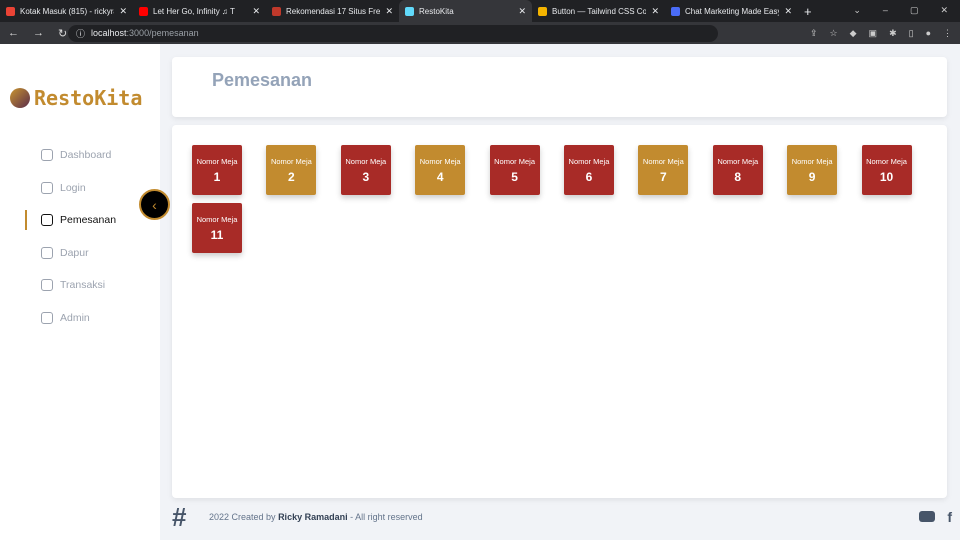 Image resolution: width=960 pixels, height=540 pixels. What do you see at coordinates (393, 33) in the screenshot?
I see `url-input: ⓘ localhost:3000/pemesanan` at bounding box center [393, 33].